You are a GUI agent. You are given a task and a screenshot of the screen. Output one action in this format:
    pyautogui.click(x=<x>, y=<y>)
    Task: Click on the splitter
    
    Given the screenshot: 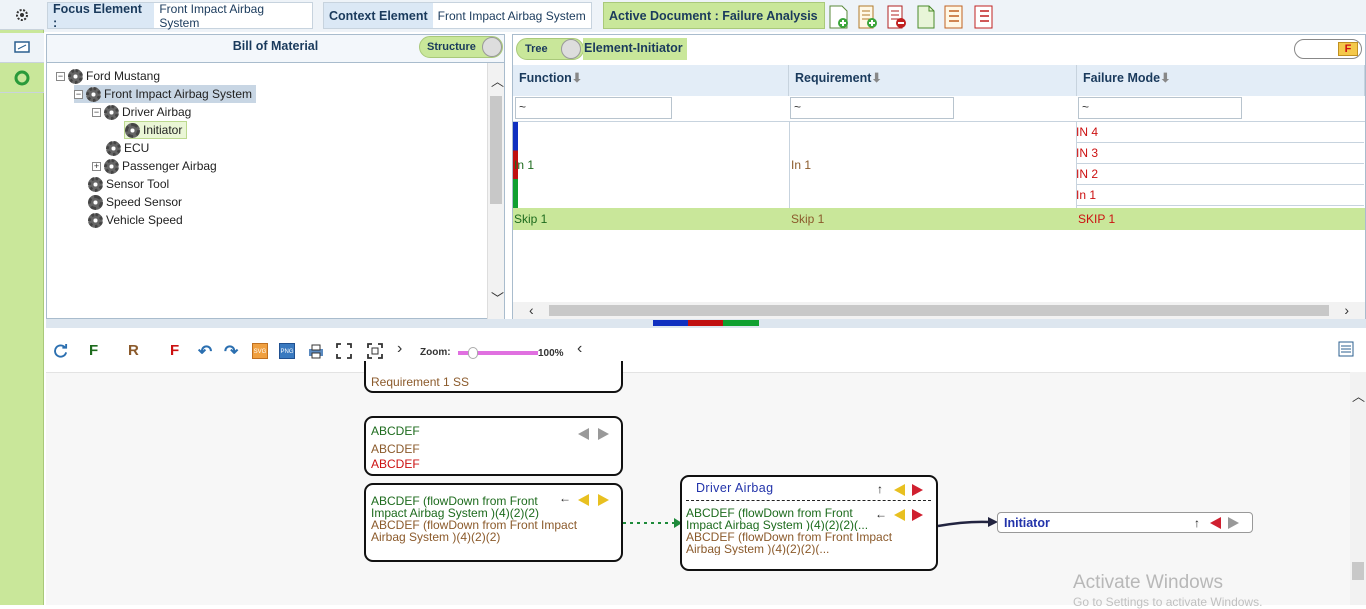 What is the action you would take?
    pyautogui.click(x=706, y=323)
    